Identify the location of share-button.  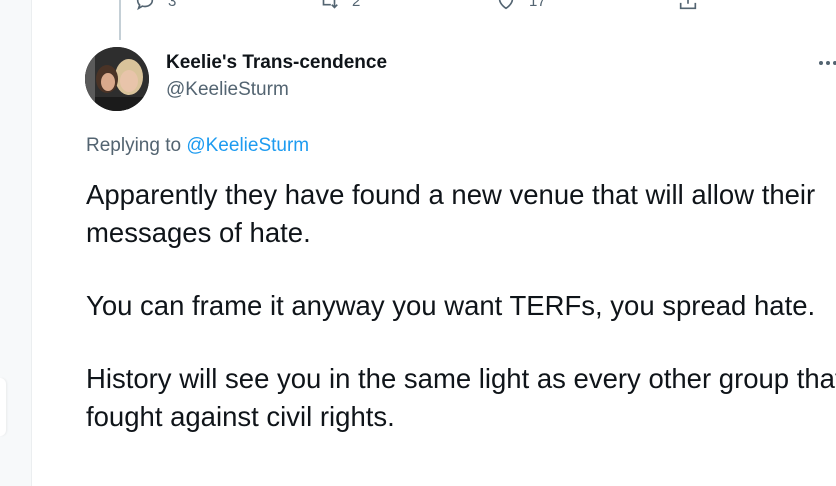
(688, 6).